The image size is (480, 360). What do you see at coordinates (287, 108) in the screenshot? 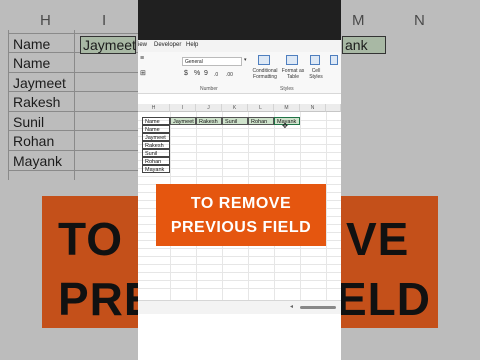
I see `column-header: M` at bounding box center [287, 108].